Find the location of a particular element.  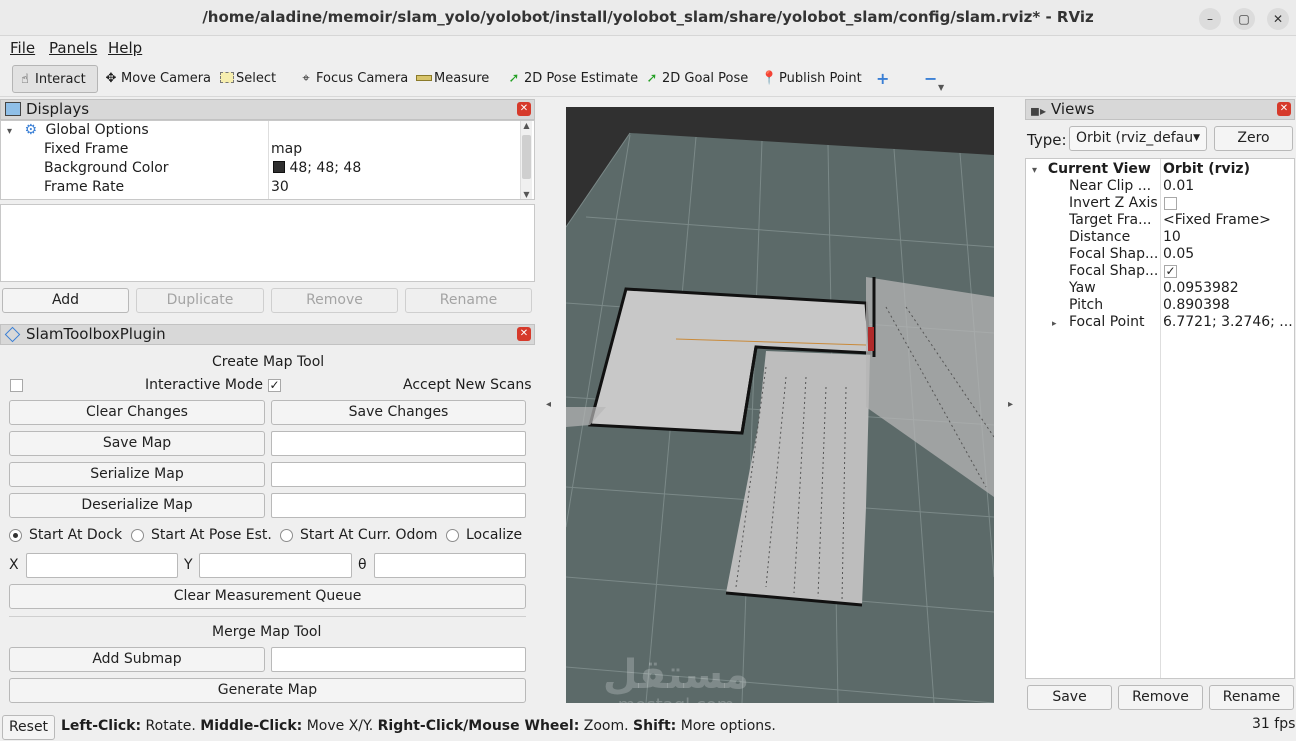

start-at-odom-radio is located at coordinates (286, 535).